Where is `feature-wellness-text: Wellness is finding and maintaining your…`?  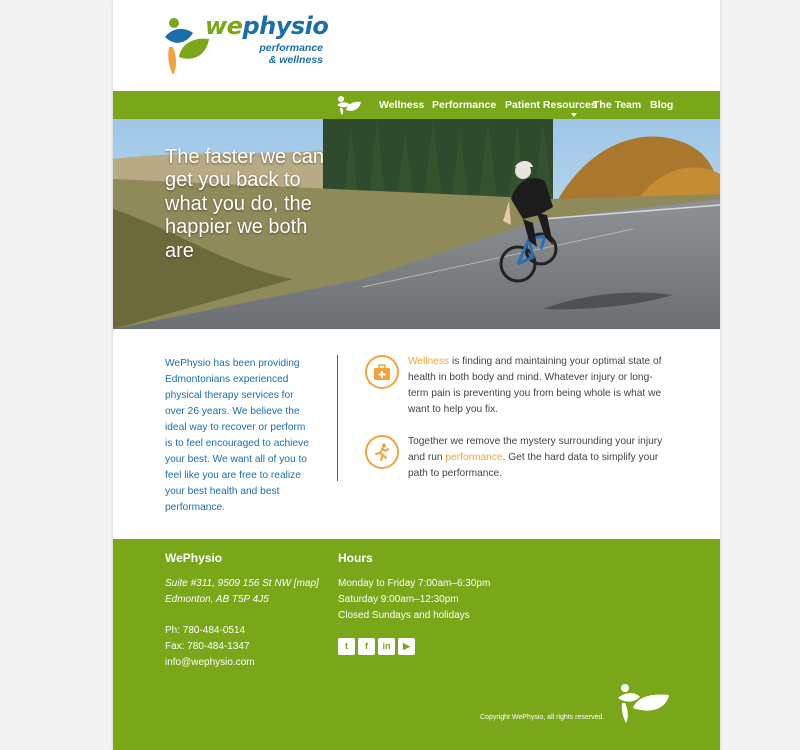 feature-wellness-text: Wellness is finding and maintaining your… is located at coordinates (539, 386).